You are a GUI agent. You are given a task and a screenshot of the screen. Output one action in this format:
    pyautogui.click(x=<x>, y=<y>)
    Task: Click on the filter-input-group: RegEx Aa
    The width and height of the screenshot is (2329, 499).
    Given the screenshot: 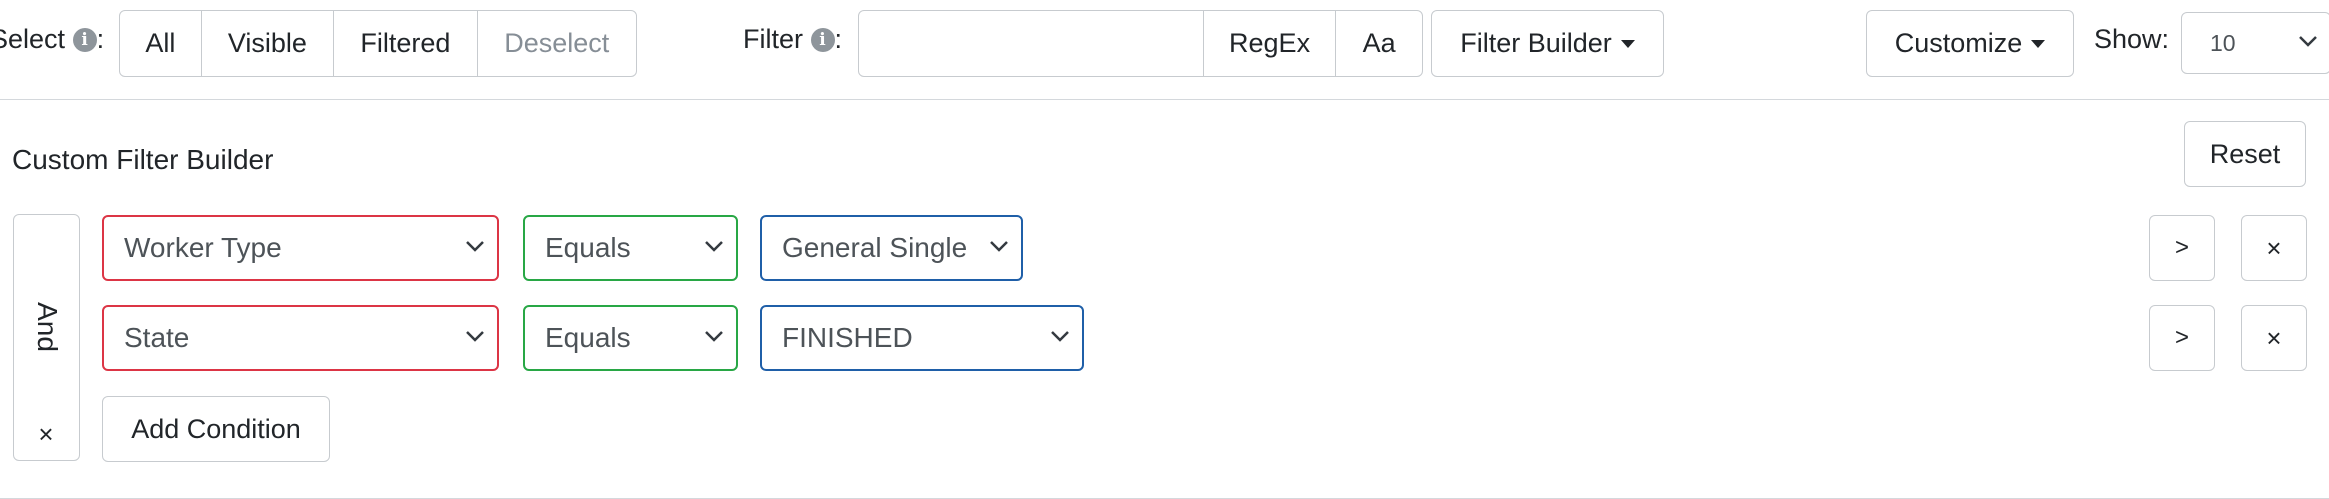 What is the action you would take?
    pyautogui.click(x=1140, y=43)
    